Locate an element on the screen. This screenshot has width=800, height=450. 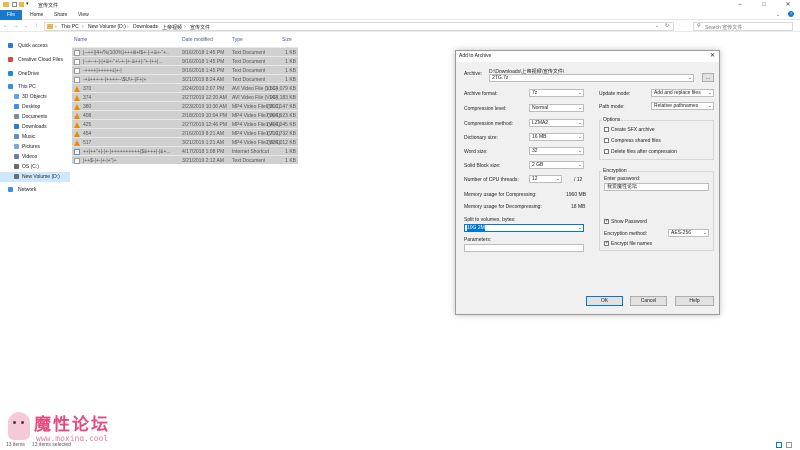
solid-block-size-select: 2 GB ⌄ is located at coordinates (556, 165).